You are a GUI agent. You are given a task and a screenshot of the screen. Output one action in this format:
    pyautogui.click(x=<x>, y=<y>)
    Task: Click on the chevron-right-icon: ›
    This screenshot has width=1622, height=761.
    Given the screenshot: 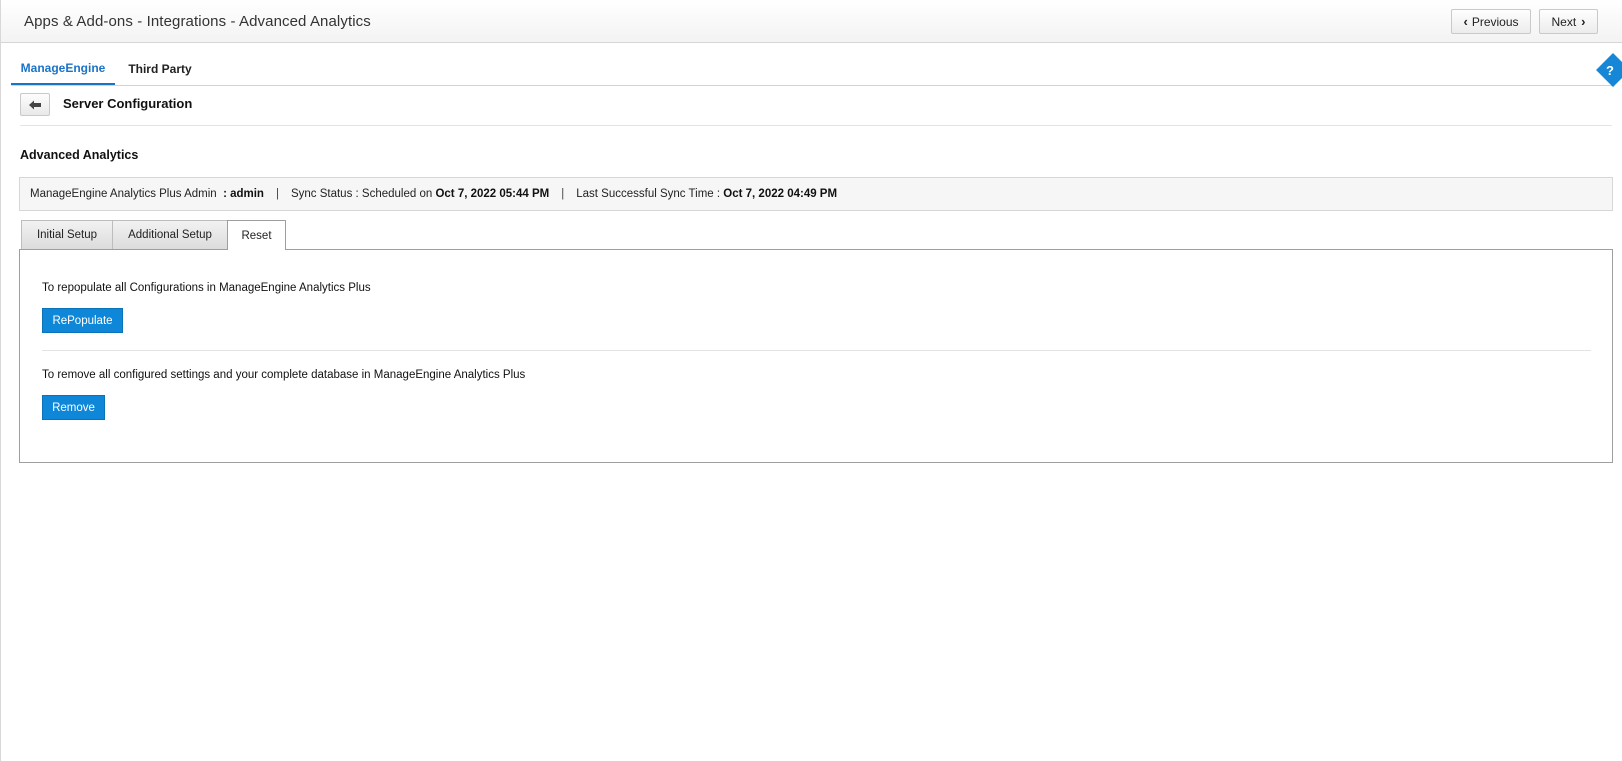 What is the action you would take?
    pyautogui.click(x=1583, y=21)
    